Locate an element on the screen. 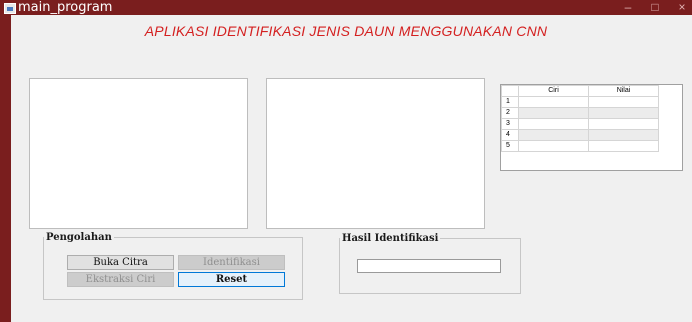 This screenshot has width=692, height=322. minimize-icon: – is located at coordinates (628, 7).